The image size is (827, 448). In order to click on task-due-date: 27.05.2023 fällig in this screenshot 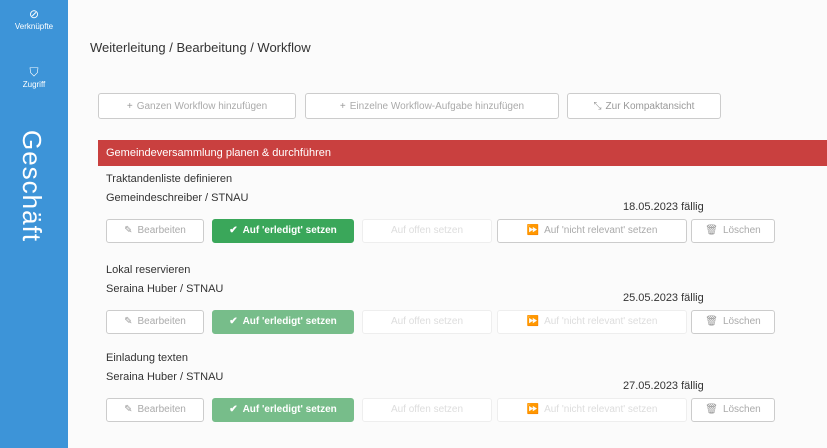, I will do `click(663, 386)`.